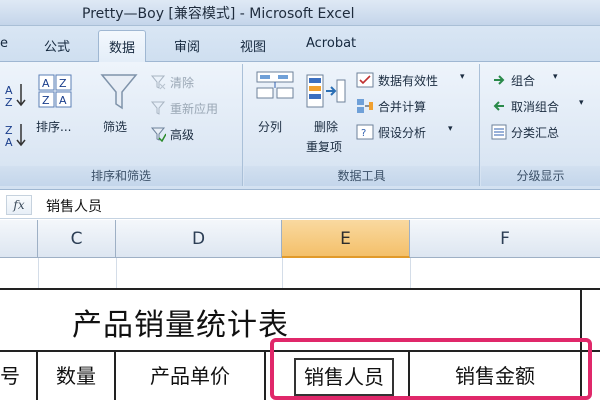  Describe the element at coordinates (499, 133) in the screenshot. I see `subtotal-icon` at that location.